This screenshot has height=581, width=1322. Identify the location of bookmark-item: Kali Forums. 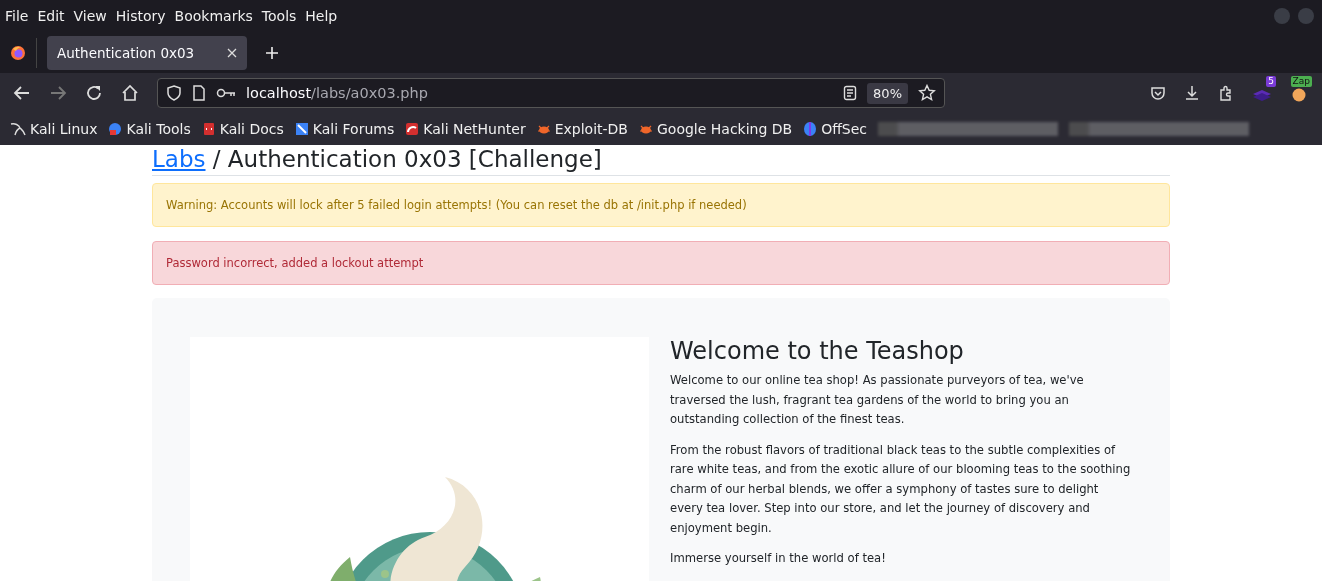
(344, 129).